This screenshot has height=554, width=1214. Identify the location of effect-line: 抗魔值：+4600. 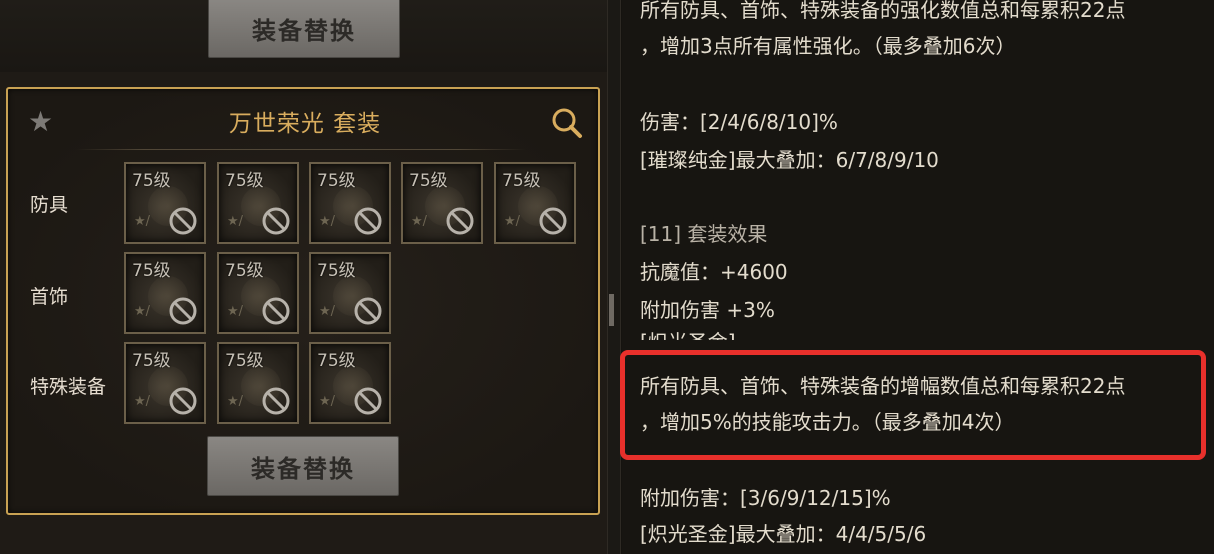
(714, 272).